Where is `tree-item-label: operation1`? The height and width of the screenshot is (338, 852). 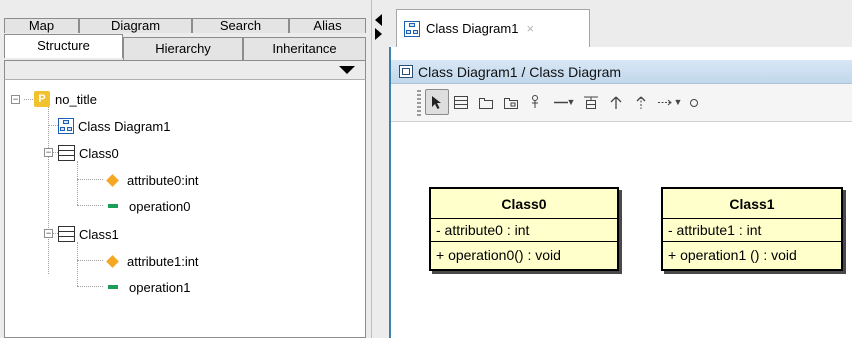 tree-item-label: operation1 is located at coordinates (160, 287).